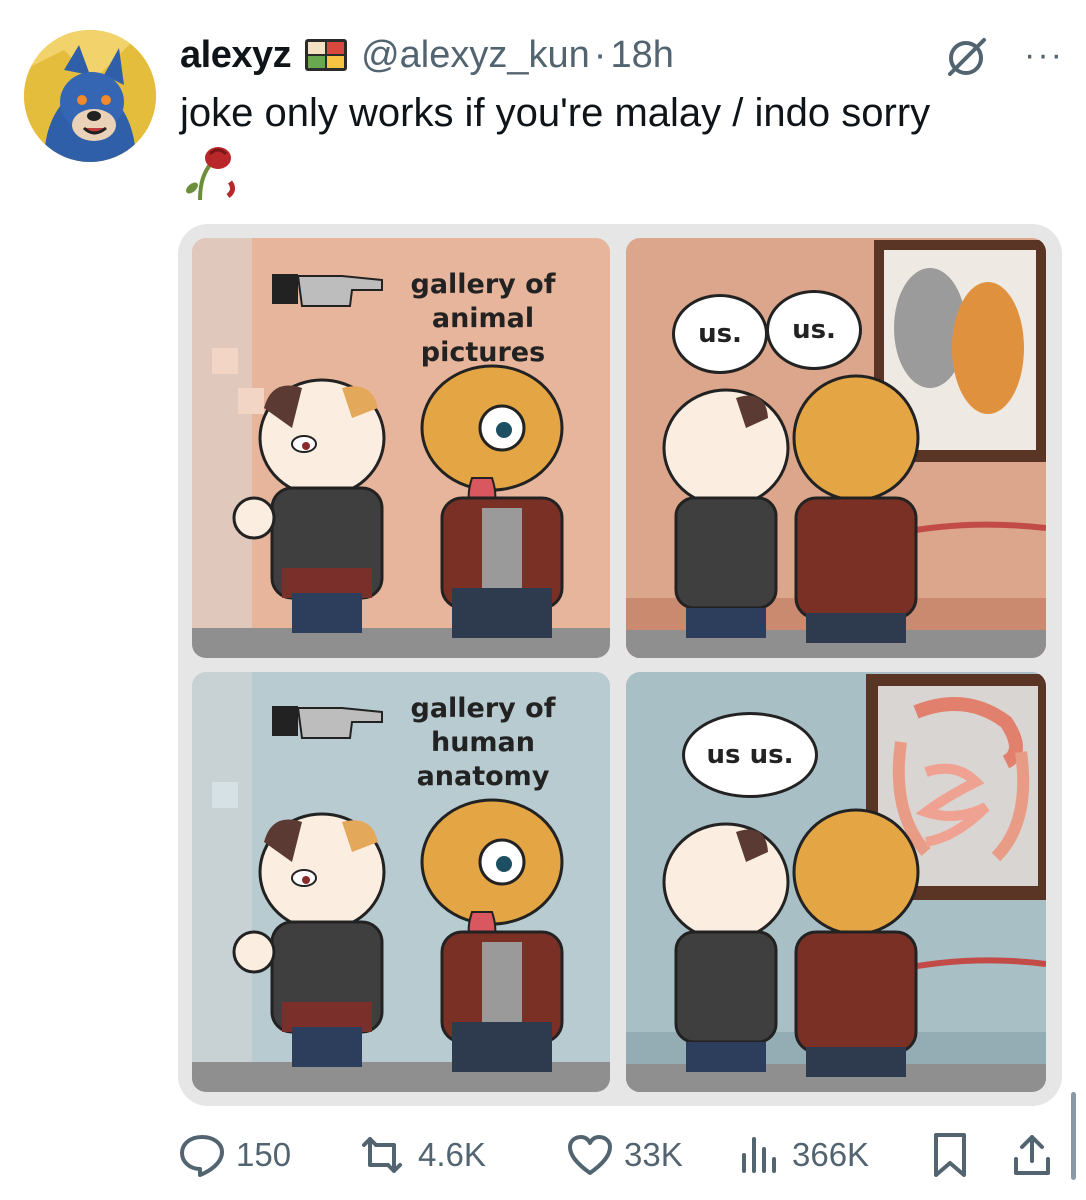 The image size is (1086, 1200). I want to click on scrollbar, so click(1073, 1136).